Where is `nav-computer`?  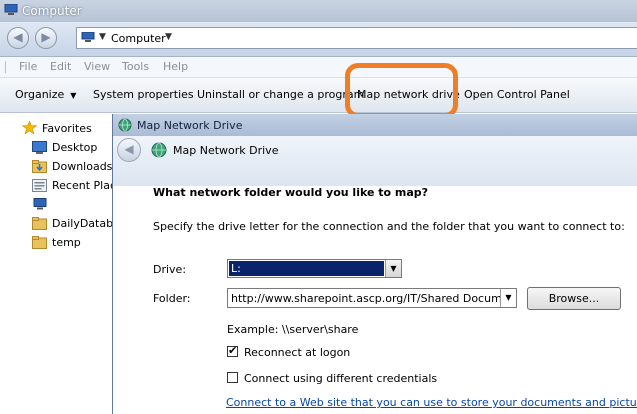
nav-computer is located at coordinates (56, 205).